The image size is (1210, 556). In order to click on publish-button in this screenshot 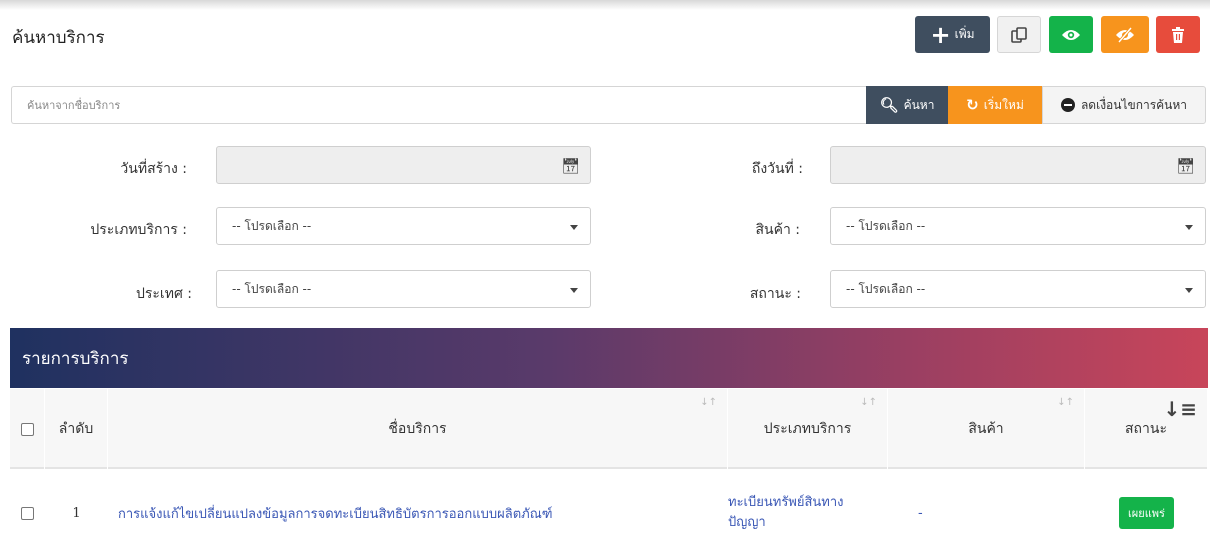, I will do `click(1071, 34)`.